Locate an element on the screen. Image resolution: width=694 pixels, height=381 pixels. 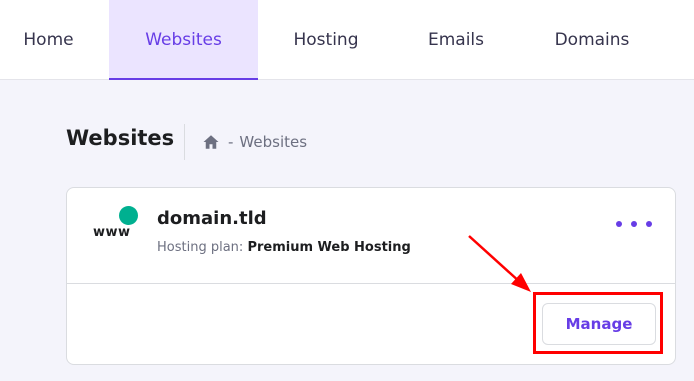
title-divider is located at coordinates (184, 142).